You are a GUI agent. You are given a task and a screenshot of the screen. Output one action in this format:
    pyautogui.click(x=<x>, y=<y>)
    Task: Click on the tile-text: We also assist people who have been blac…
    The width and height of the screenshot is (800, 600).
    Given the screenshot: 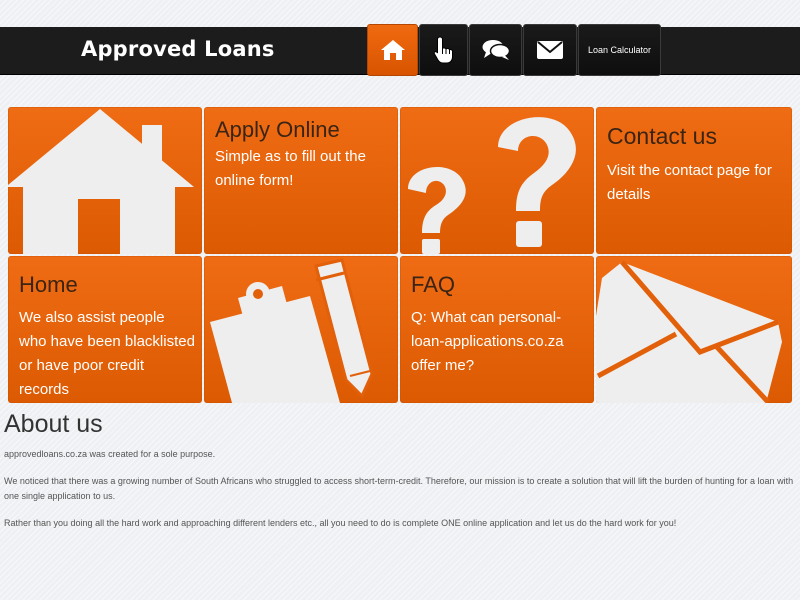 What is the action you would take?
    pyautogui.click(x=107, y=353)
    